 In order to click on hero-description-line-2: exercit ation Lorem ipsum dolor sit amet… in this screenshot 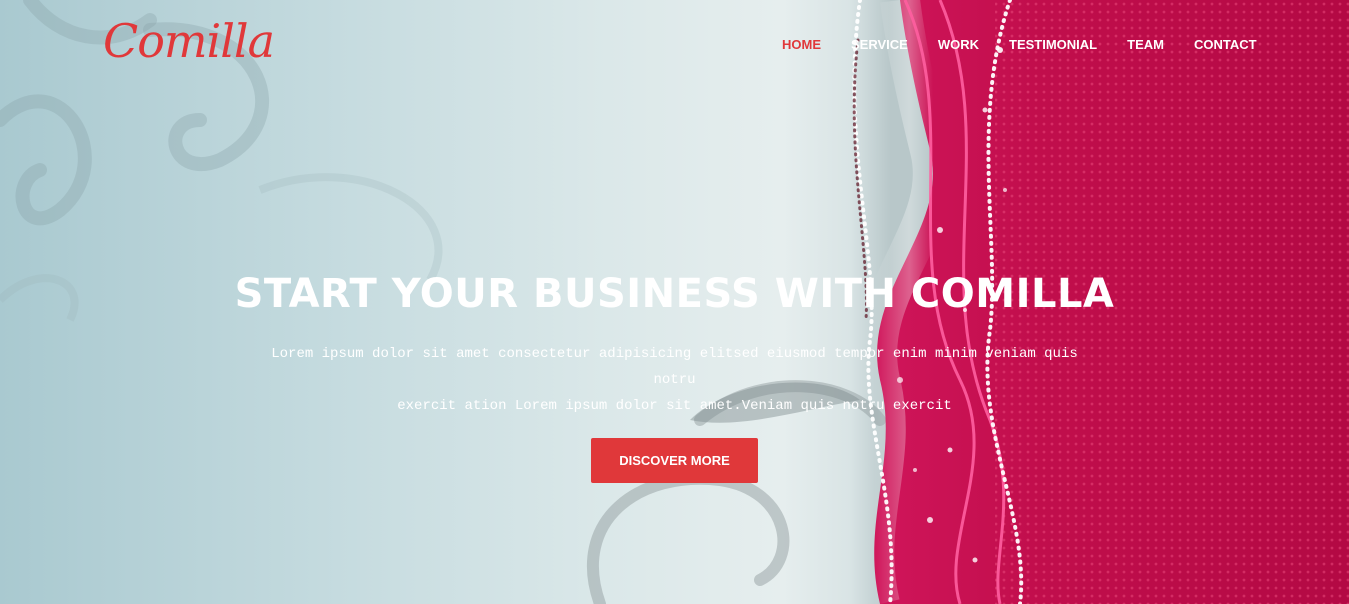, I will do `click(674, 406)`.